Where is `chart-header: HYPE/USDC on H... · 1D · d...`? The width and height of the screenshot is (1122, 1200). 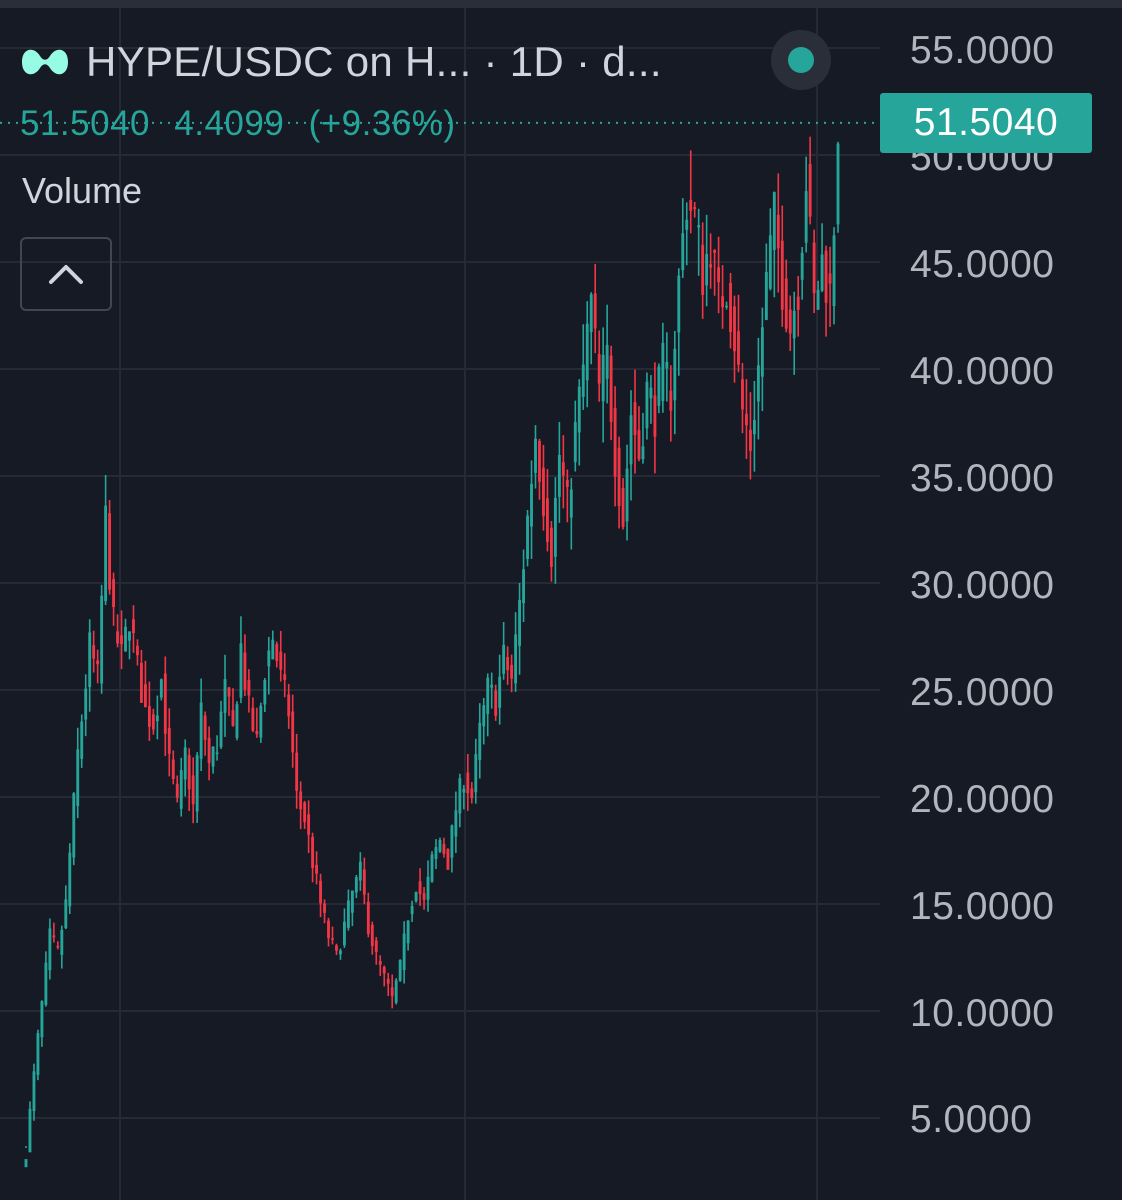
chart-header: HYPE/USDC on H... · 1D · d... is located at coordinates (340, 62).